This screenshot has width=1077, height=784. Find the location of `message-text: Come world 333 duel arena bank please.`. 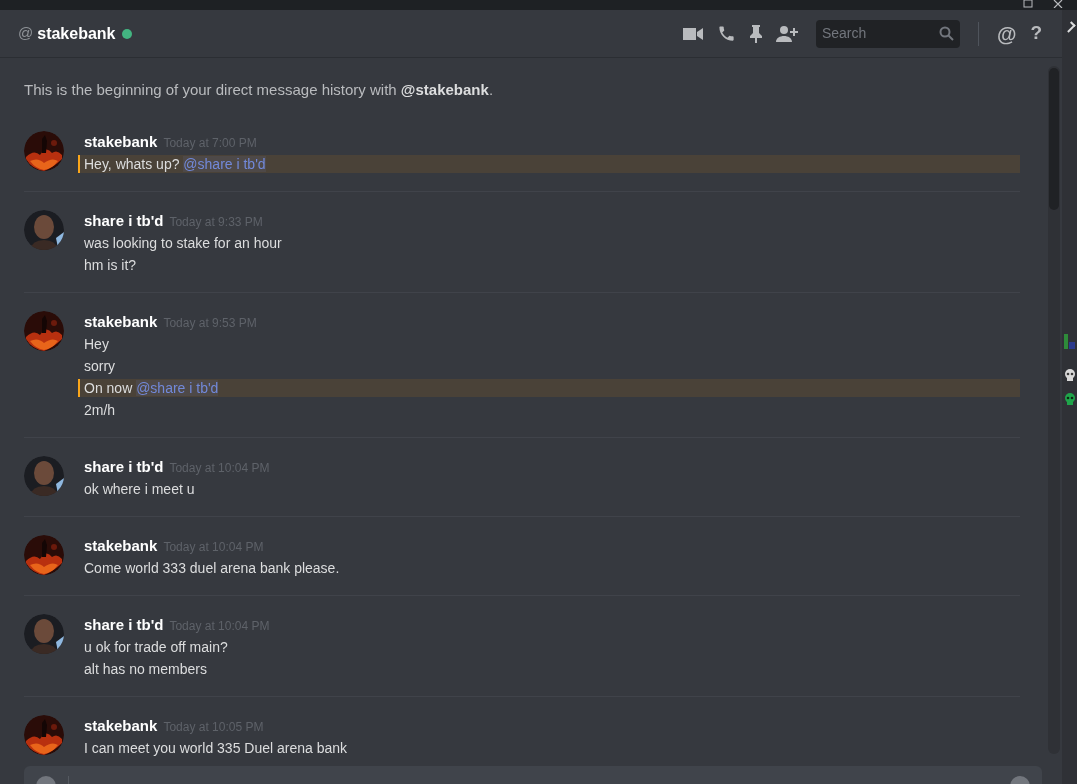

message-text: Come world 333 duel arena bank please. is located at coordinates (212, 568).